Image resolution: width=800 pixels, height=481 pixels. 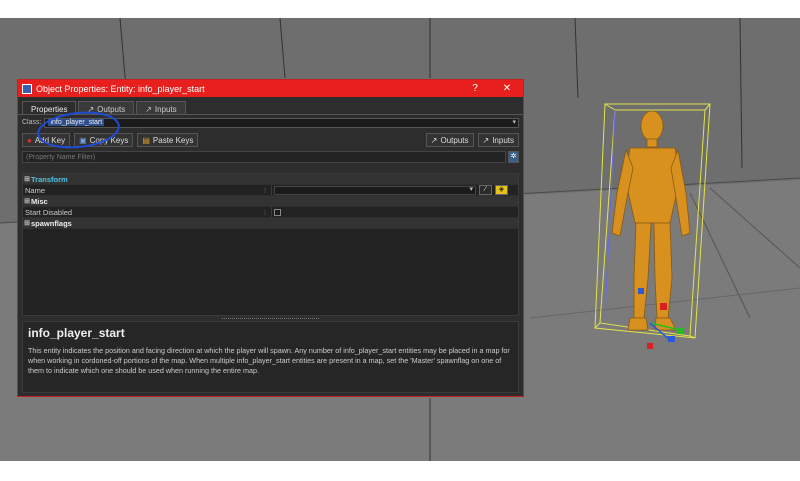 I want to click on start-disabled-checkbox, so click(x=277, y=212).